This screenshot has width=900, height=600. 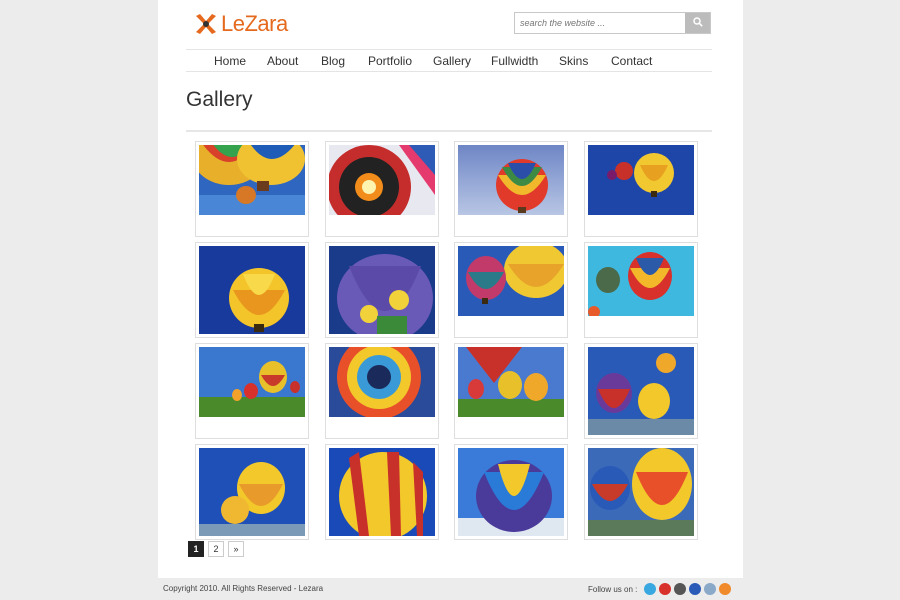 I want to click on page-2-button: 2, so click(x=216, y=549).